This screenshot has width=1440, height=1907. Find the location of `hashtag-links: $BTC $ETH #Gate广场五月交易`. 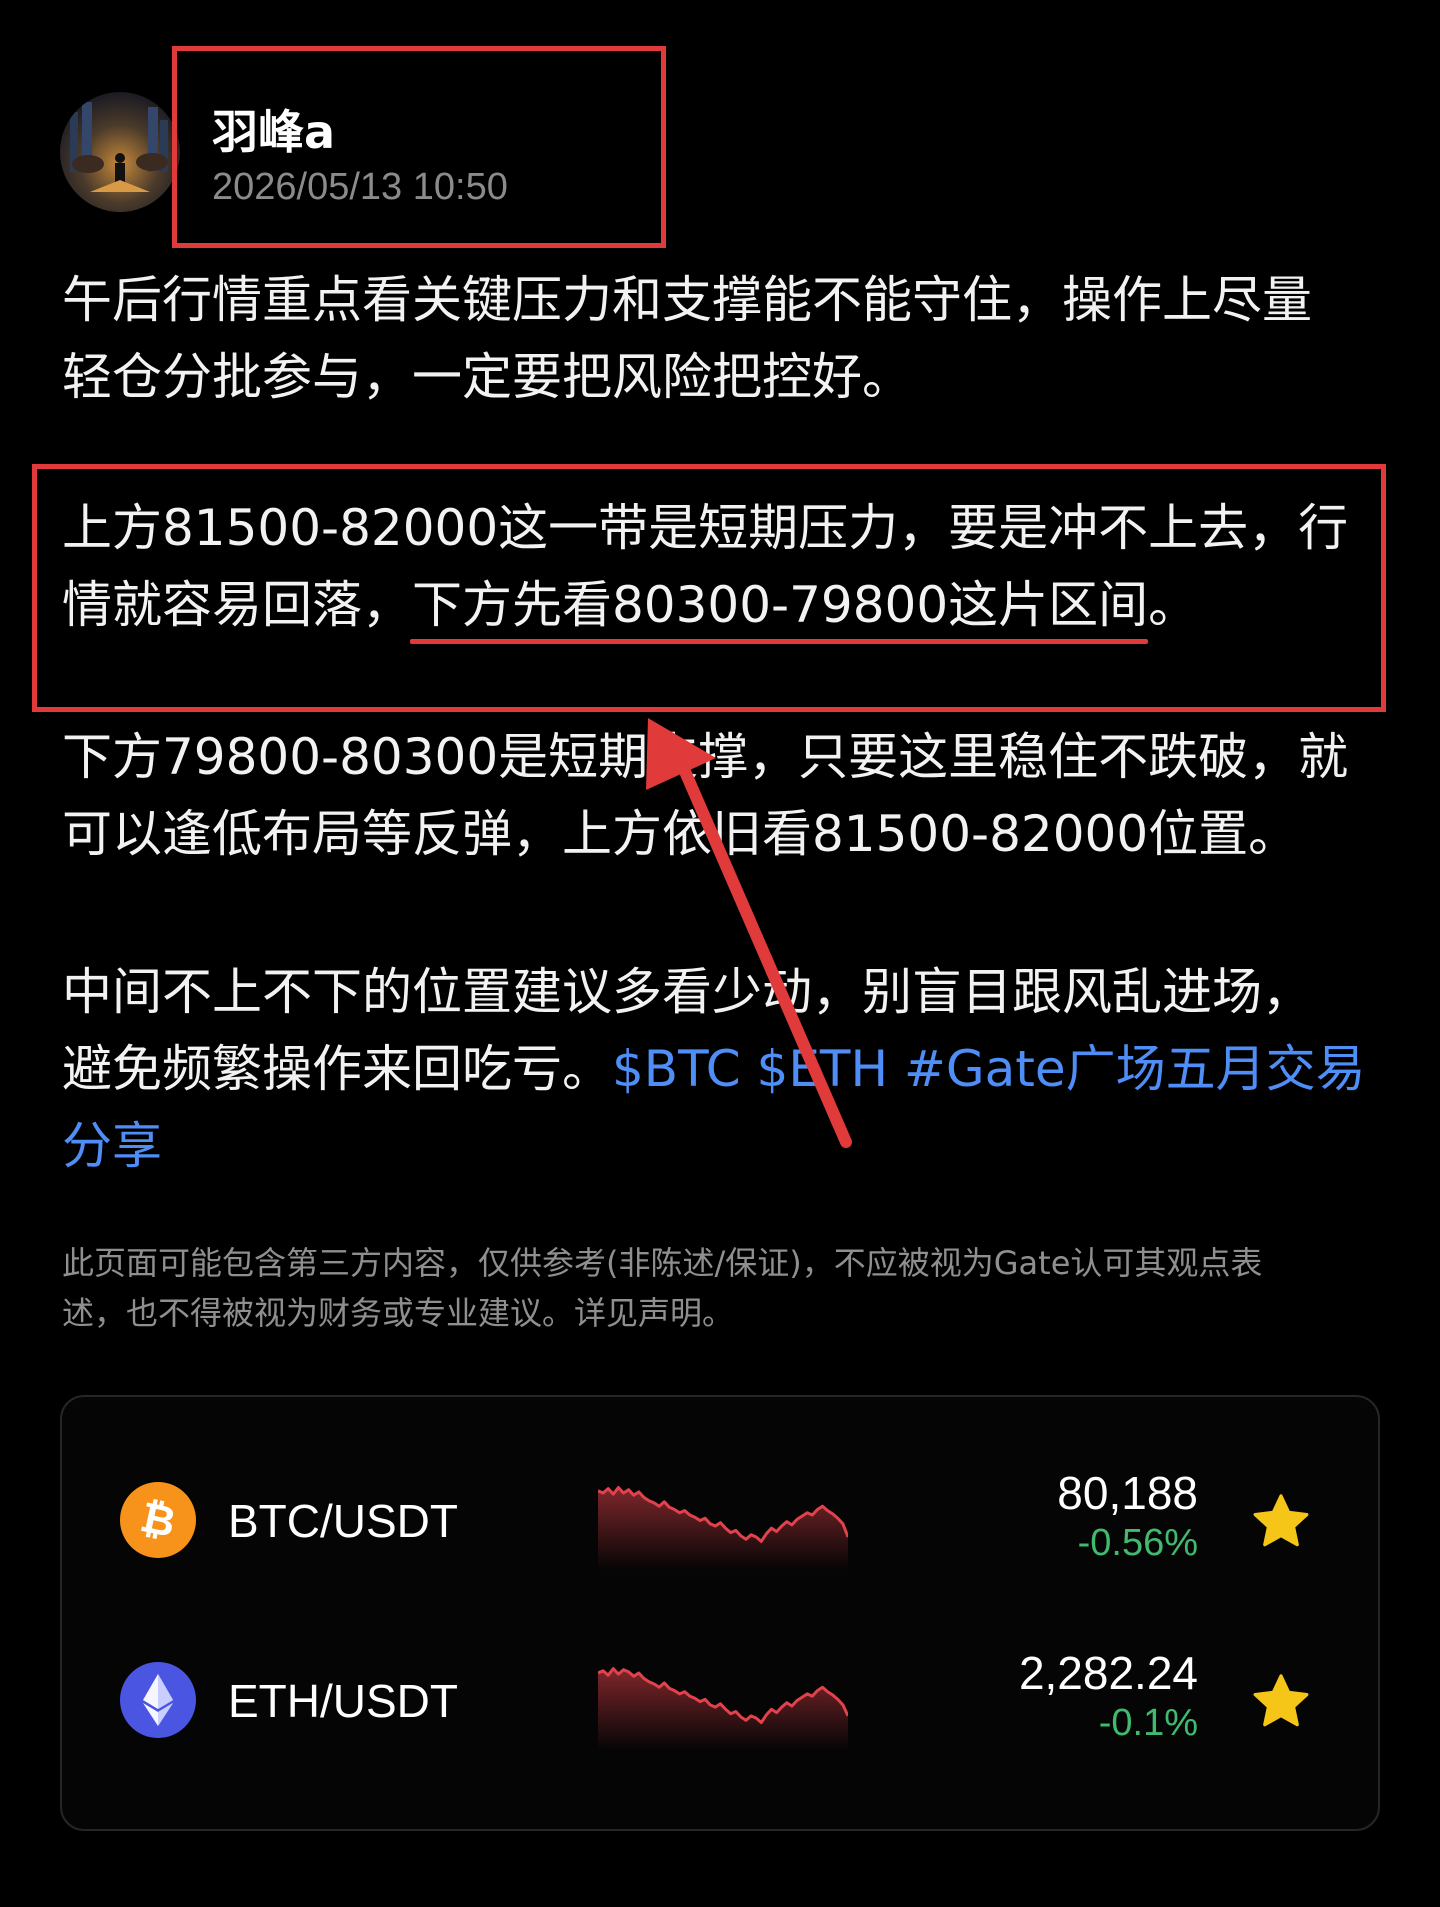

hashtag-links: $BTC $ETH #Gate广场五月交易 is located at coordinates (989, 1069).